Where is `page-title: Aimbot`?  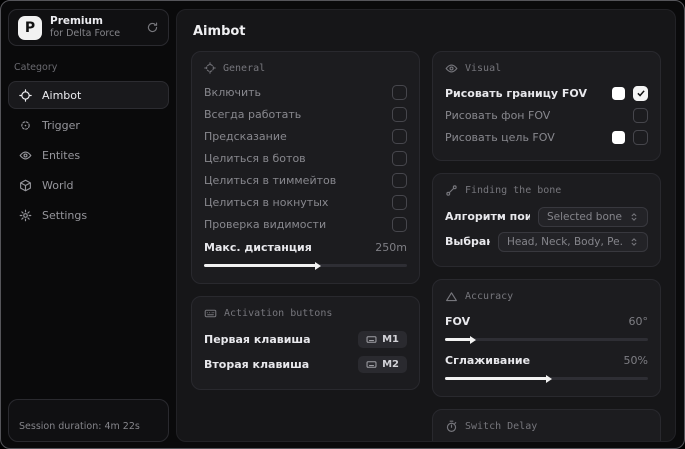 page-title: Aimbot is located at coordinates (219, 31).